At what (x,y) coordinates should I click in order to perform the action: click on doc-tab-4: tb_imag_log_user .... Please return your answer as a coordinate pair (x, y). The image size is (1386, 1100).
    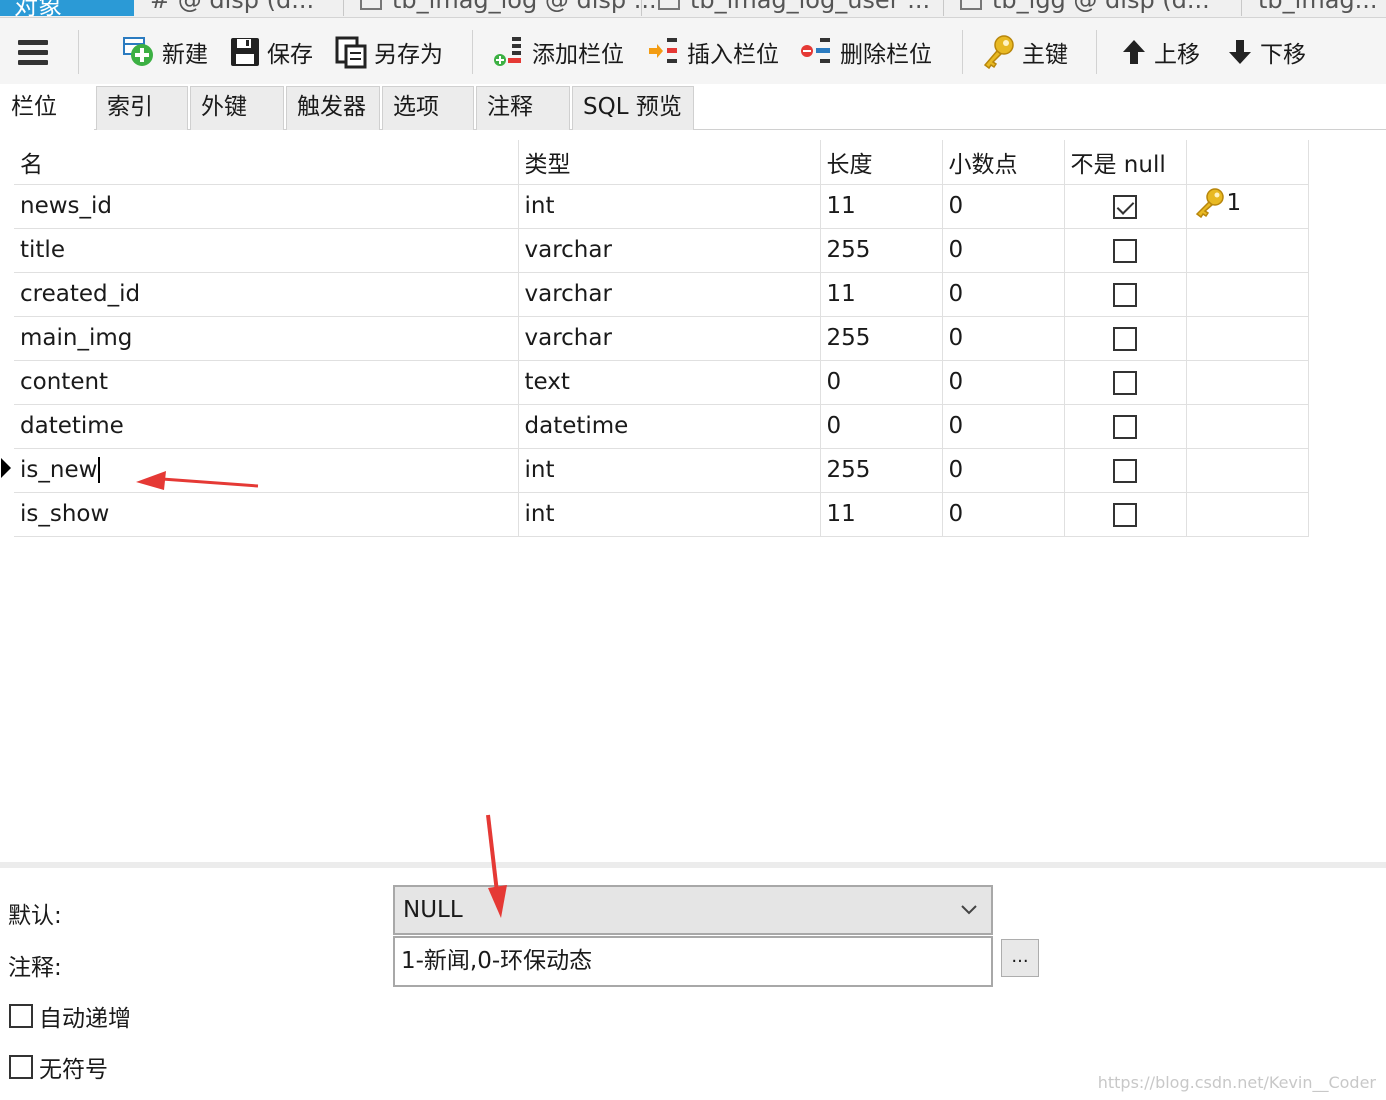
    Looking at the image, I should click on (794, 8).